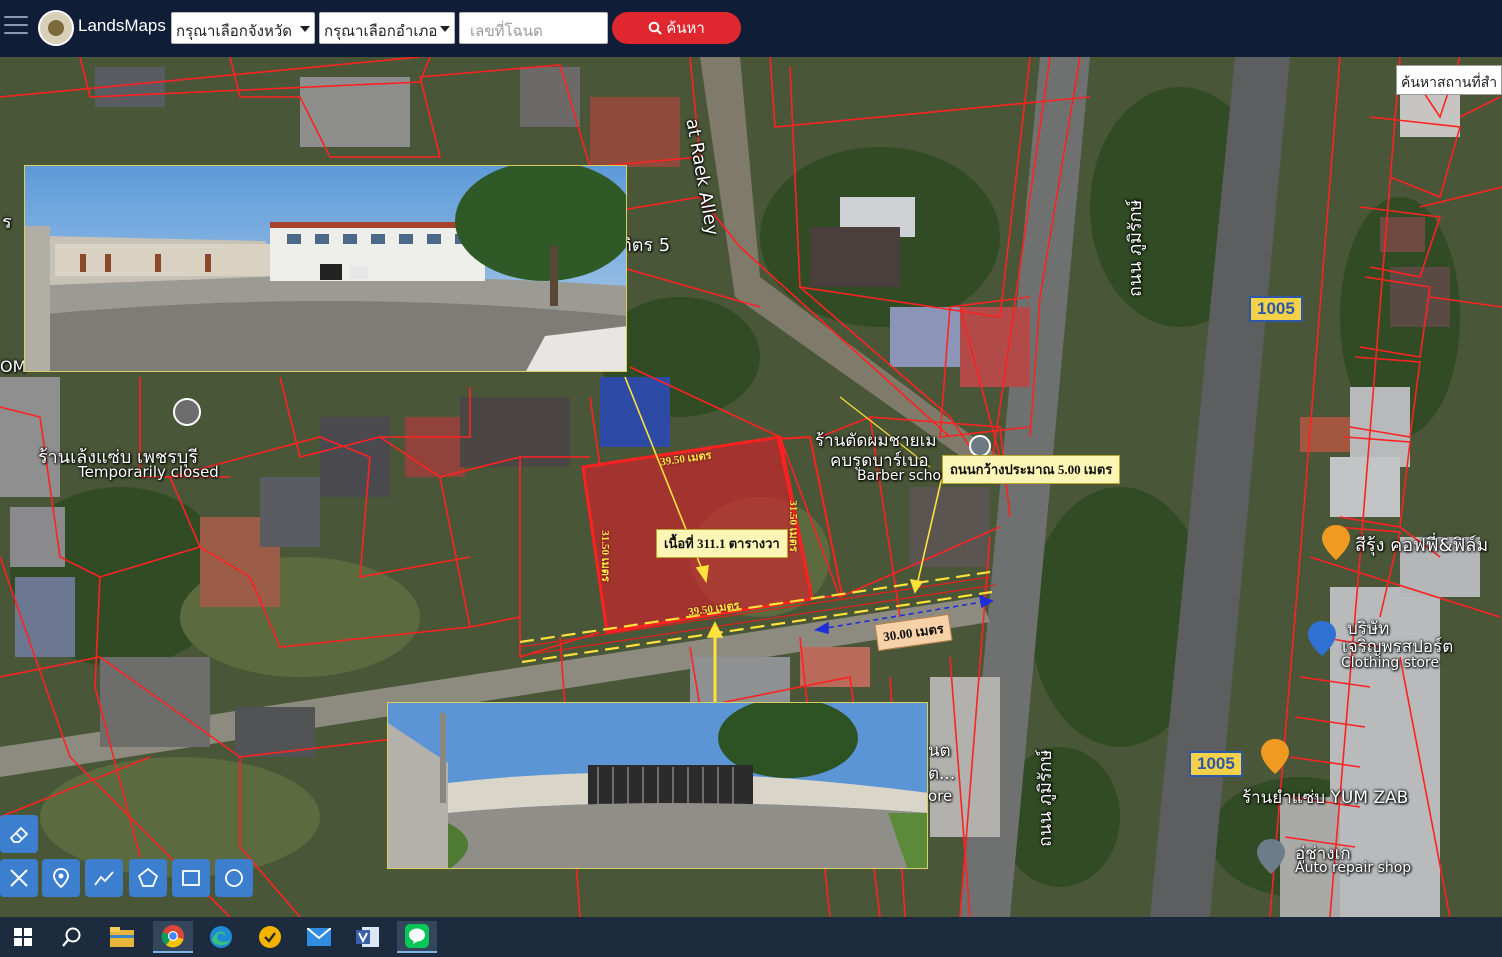 This screenshot has height=957, width=1502. Describe the element at coordinates (16, 27) in the screenshot. I see `hamburger-menu-icon` at that location.